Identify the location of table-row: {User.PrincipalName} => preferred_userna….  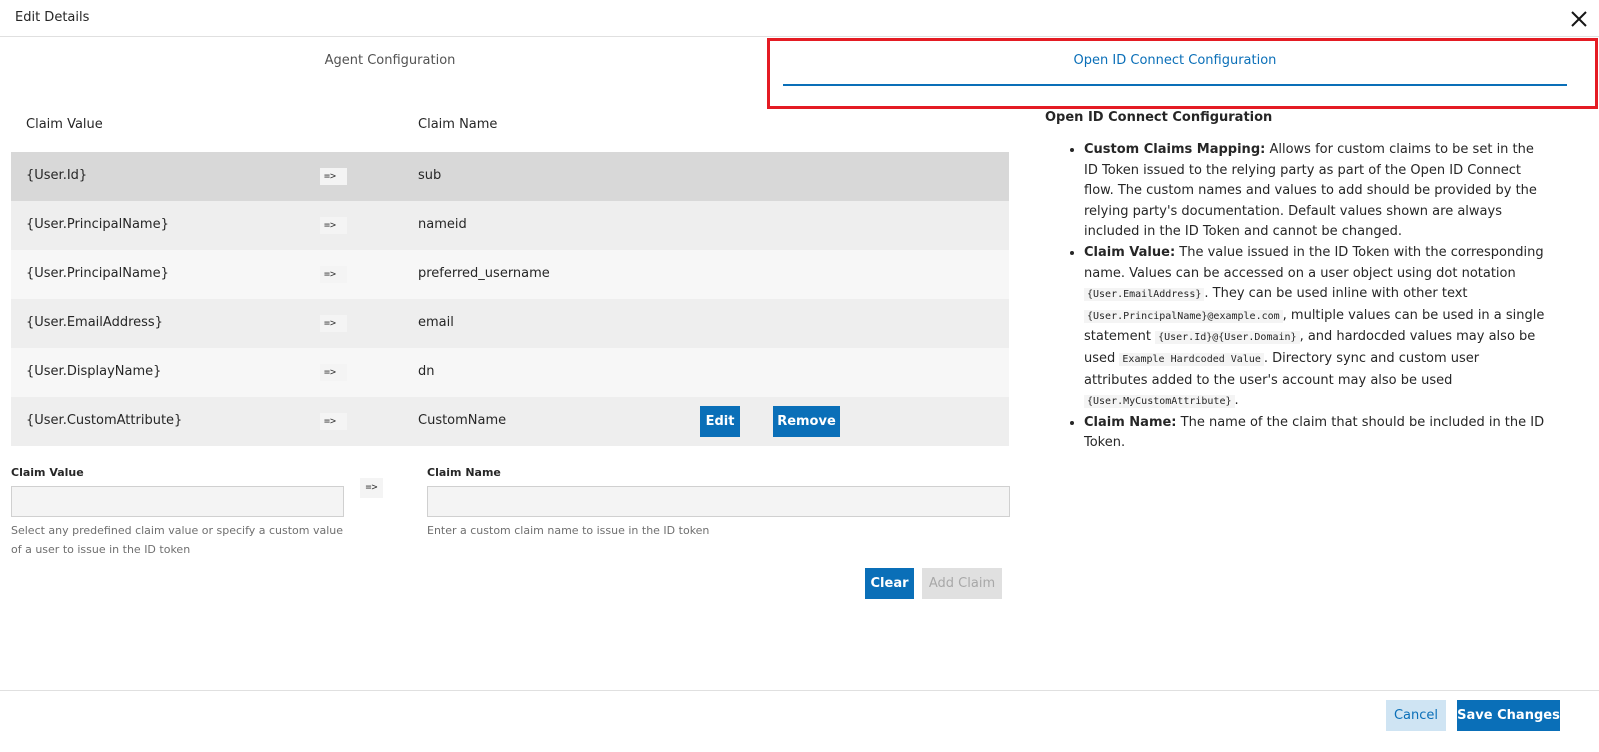
(510, 274).